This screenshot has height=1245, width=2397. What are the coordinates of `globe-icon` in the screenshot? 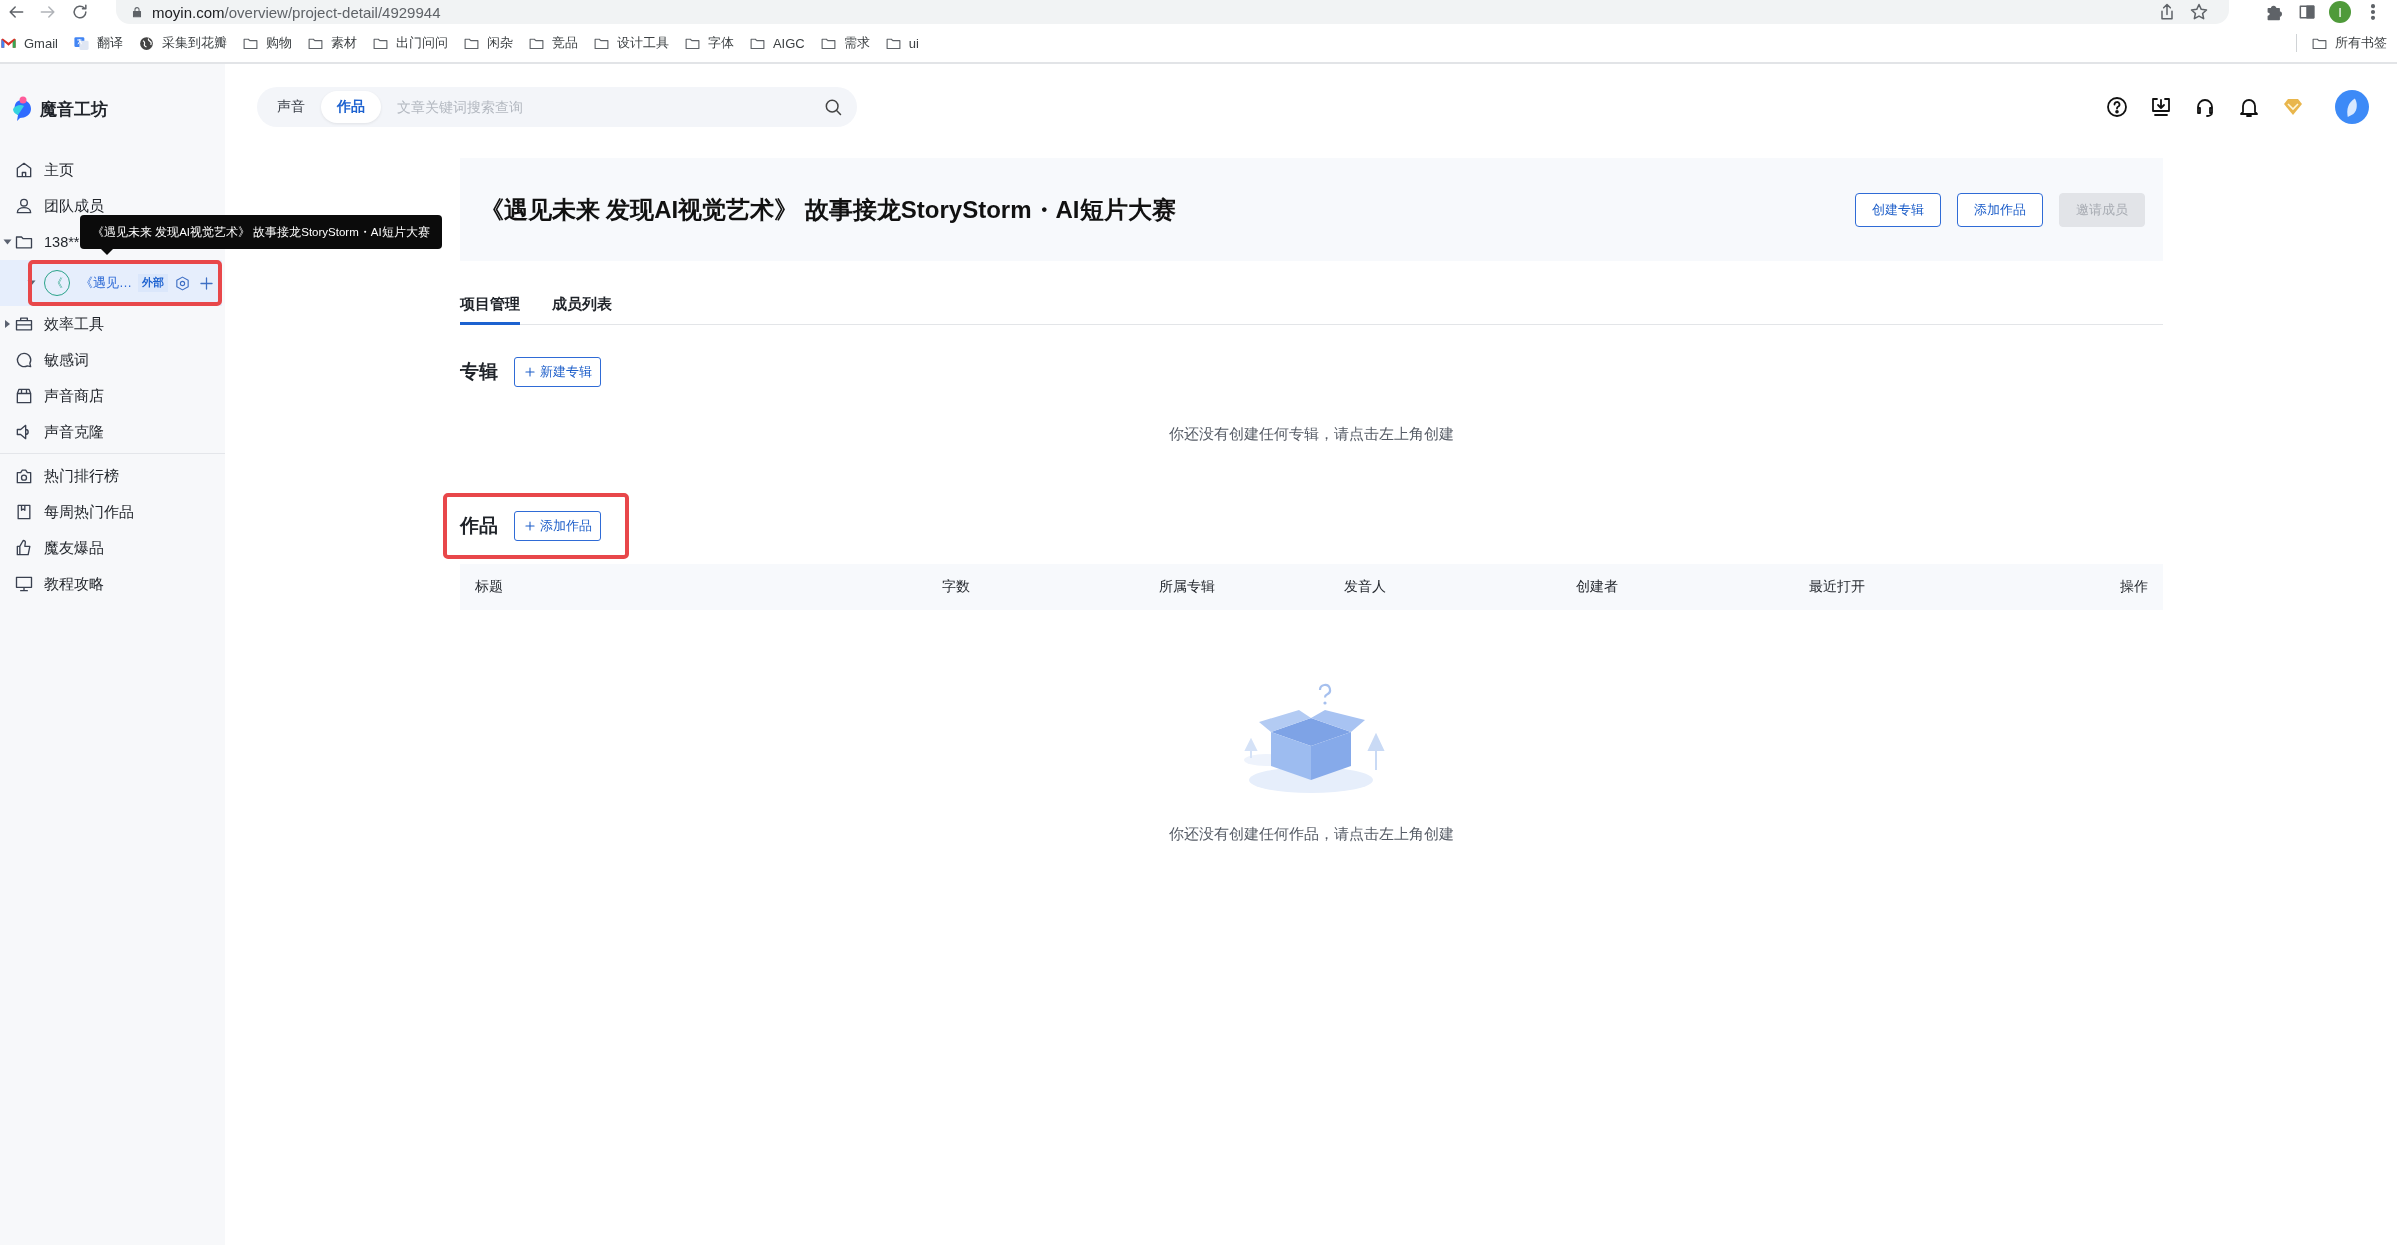 It's located at (146, 43).